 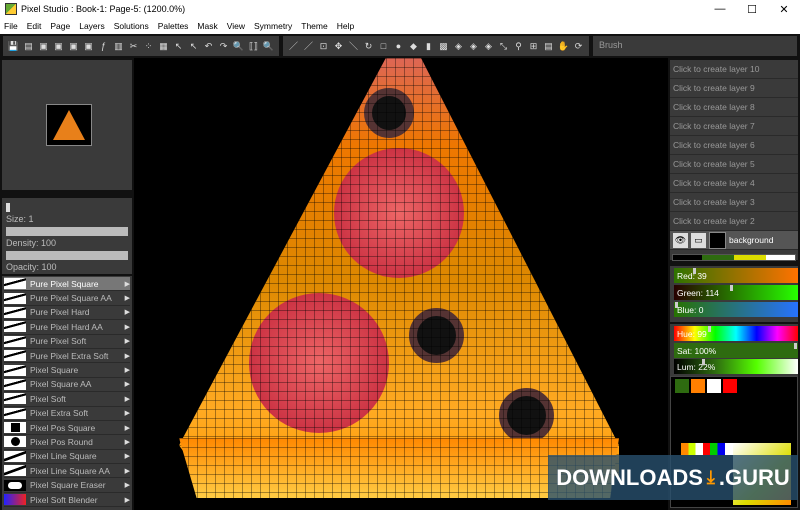 What do you see at coordinates (736, 292) in the screenshot?
I see `green-slider: Green: 114` at bounding box center [736, 292].